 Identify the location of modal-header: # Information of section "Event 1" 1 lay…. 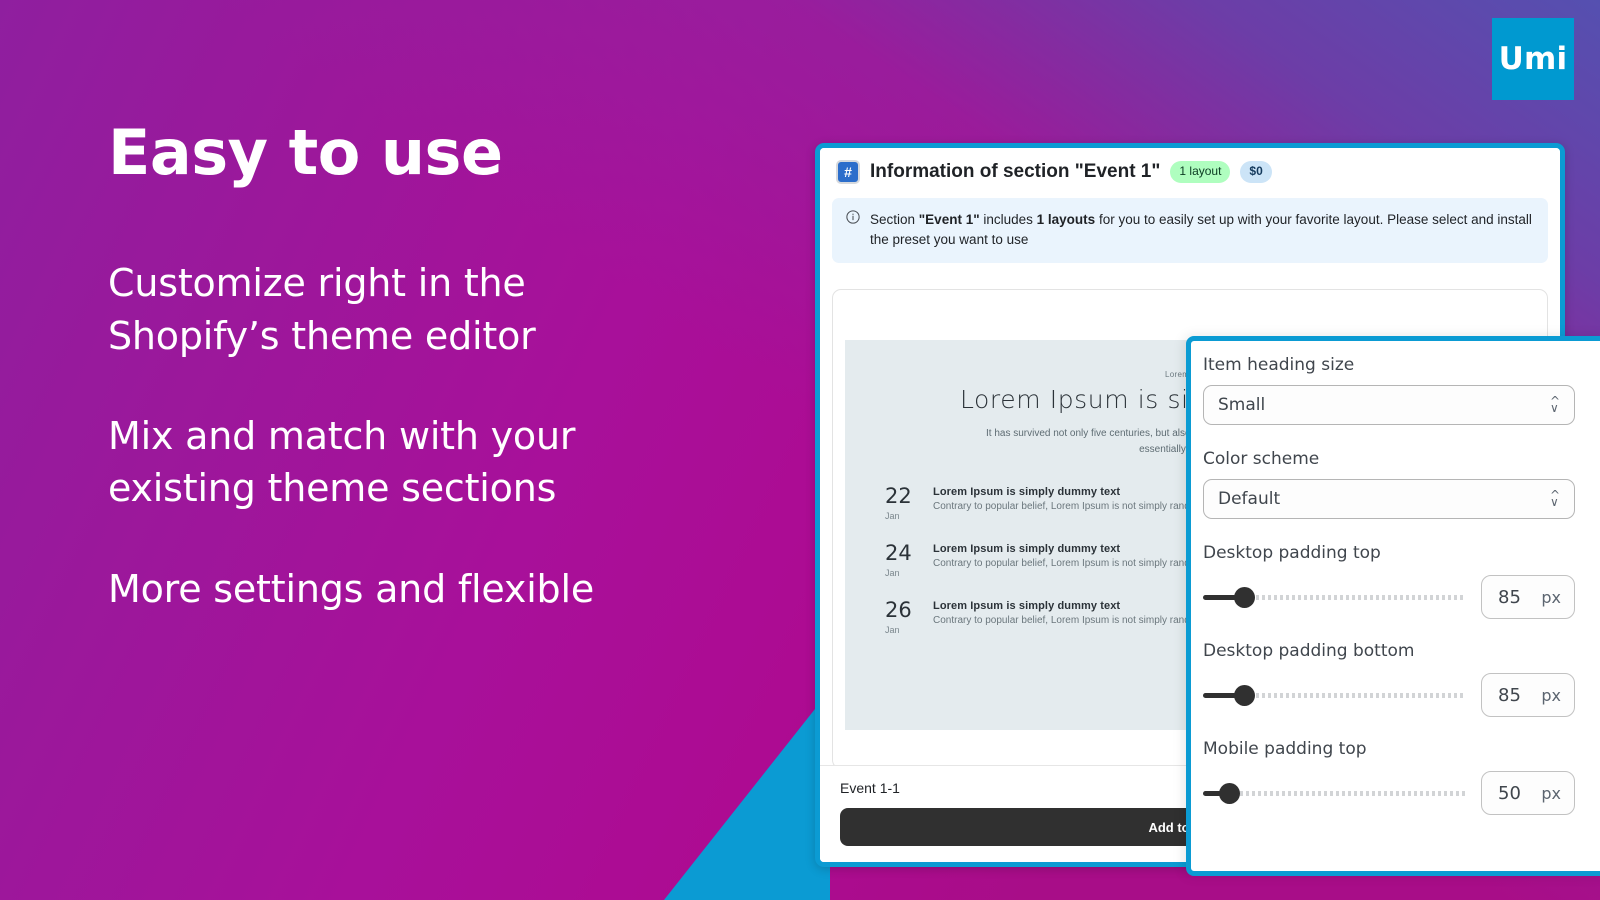
(1190, 171).